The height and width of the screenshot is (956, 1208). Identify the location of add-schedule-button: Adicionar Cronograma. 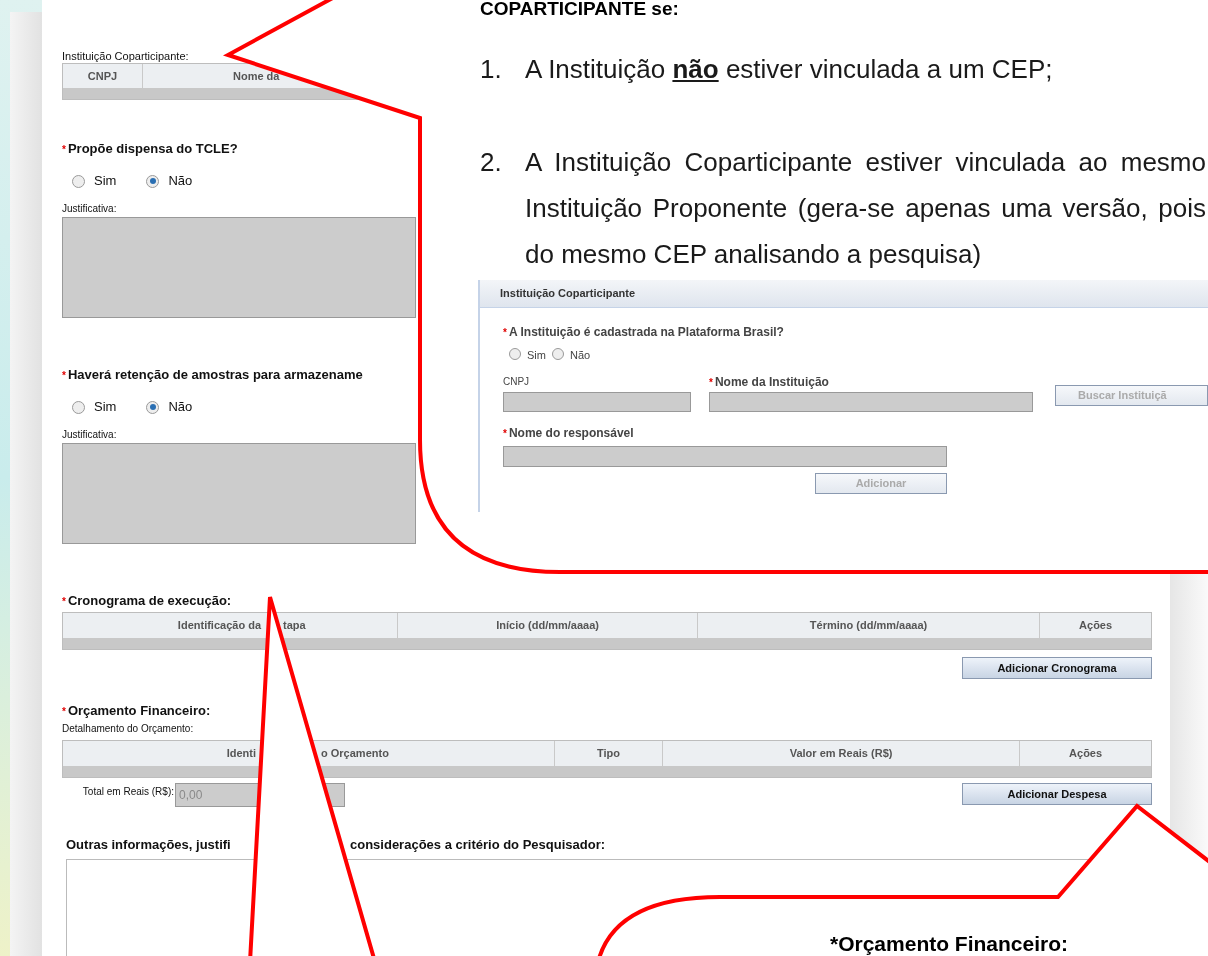
(1057, 668).